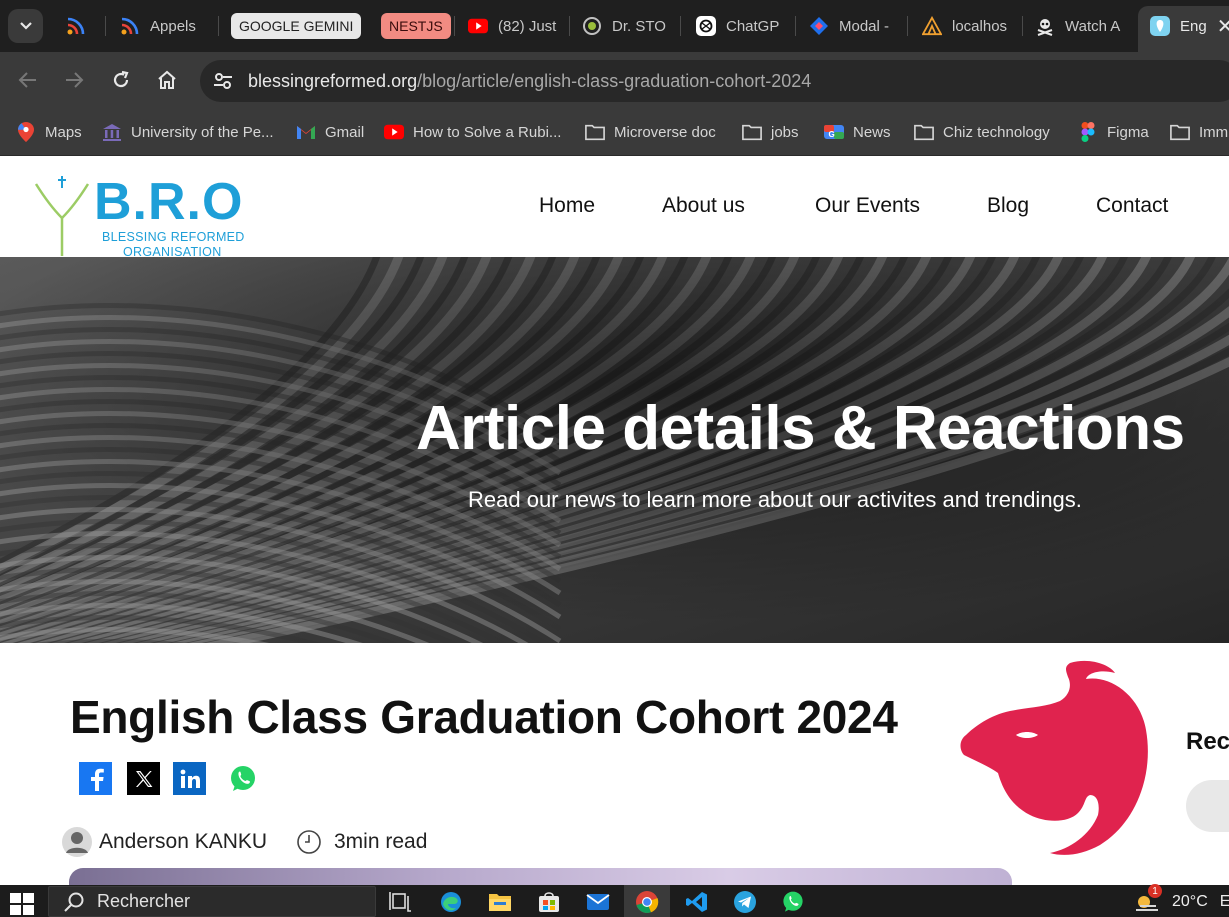  What do you see at coordinates (330, 132) in the screenshot?
I see `bookmark-gmail: Gmail` at bounding box center [330, 132].